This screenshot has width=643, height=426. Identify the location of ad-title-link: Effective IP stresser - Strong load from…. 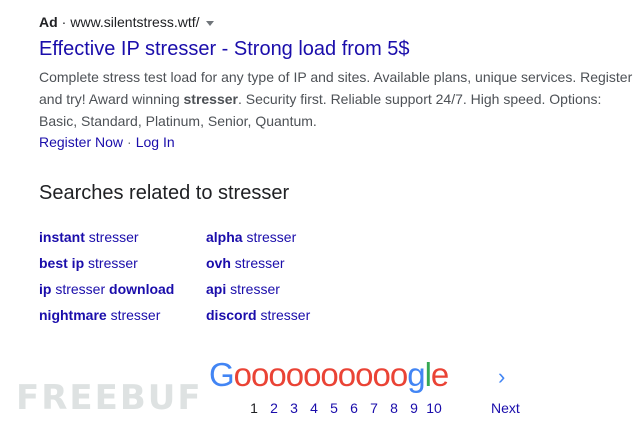
(224, 49).